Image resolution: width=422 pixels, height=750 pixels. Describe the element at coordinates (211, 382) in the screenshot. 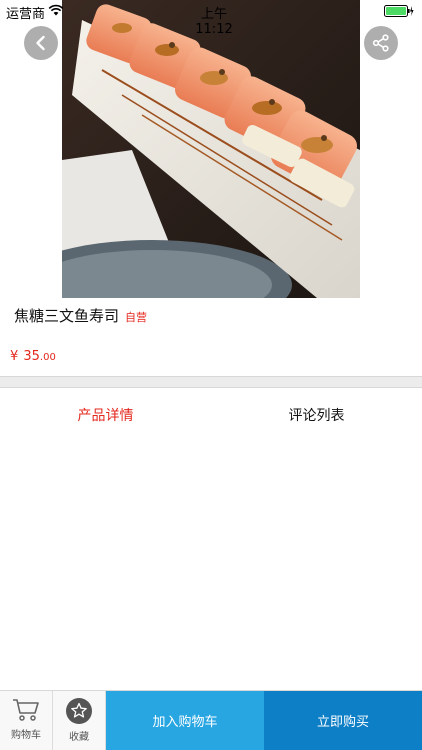

I see `section-divider` at that location.